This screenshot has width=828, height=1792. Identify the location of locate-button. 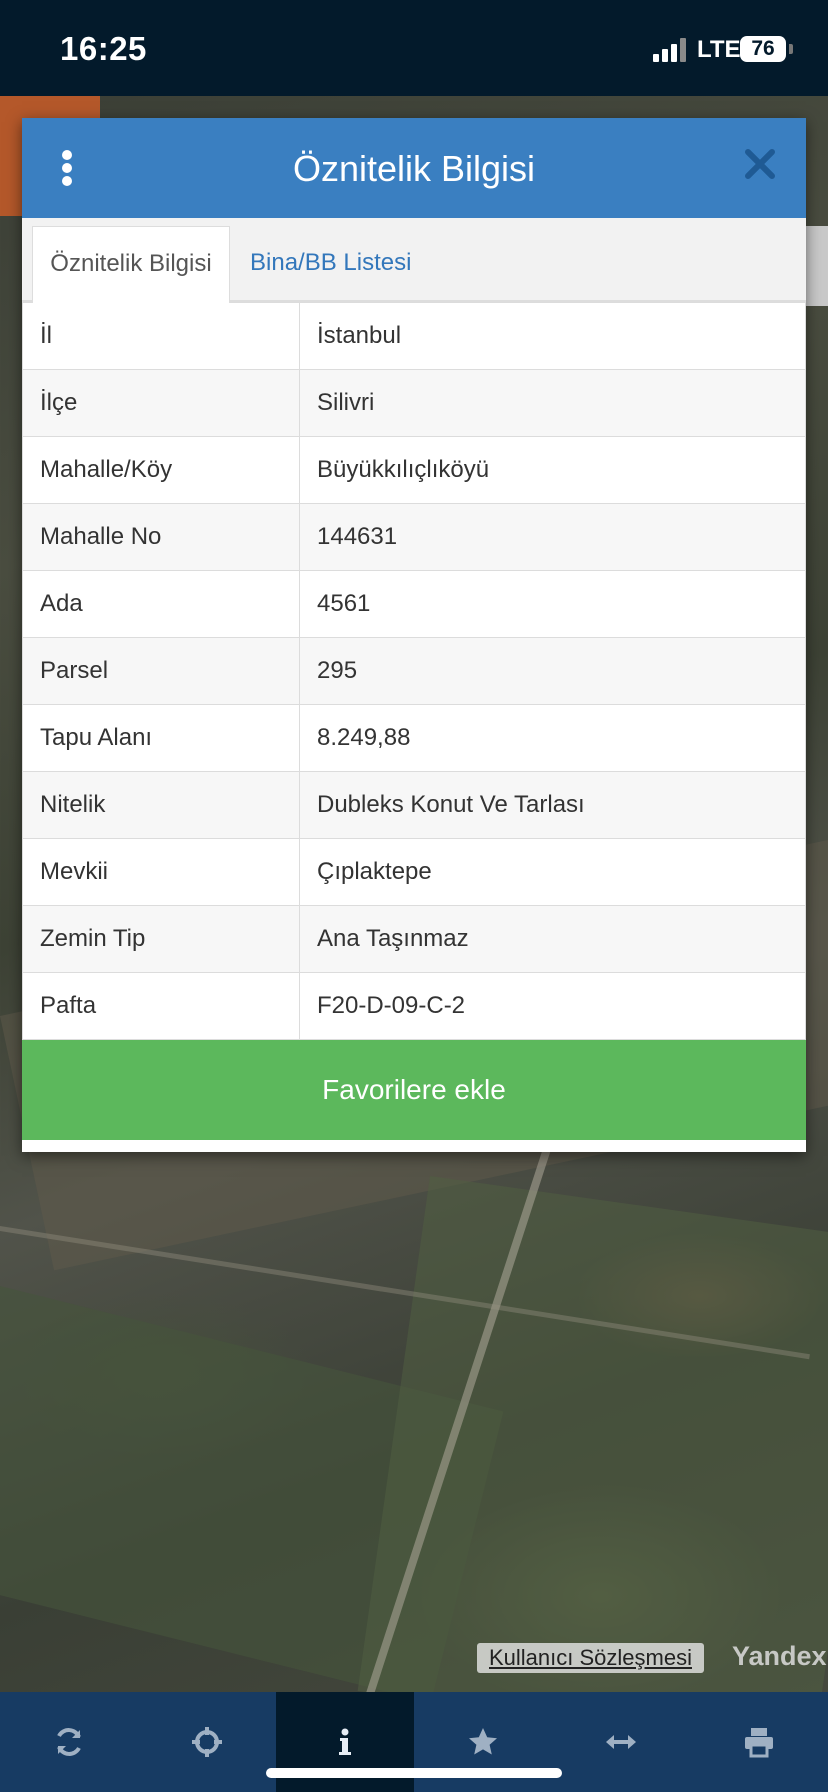
(207, 1742).